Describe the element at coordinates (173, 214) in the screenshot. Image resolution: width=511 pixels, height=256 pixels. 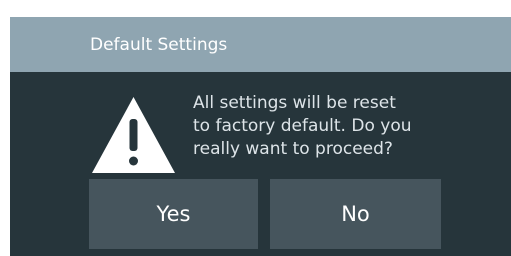
I see `yes-button: Yes` at that location.